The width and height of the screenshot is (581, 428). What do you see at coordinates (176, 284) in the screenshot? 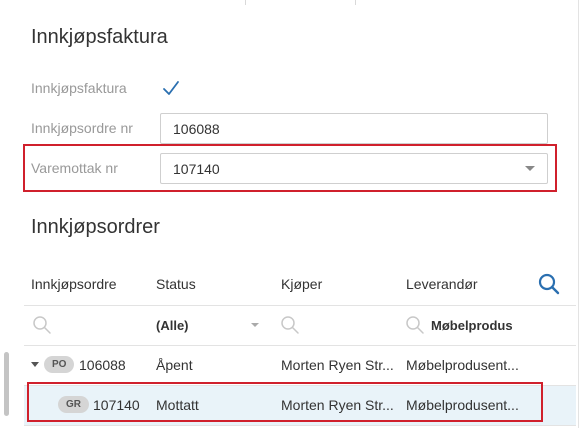
I see `column-header-status: Status` at bounding box center [176, 284].